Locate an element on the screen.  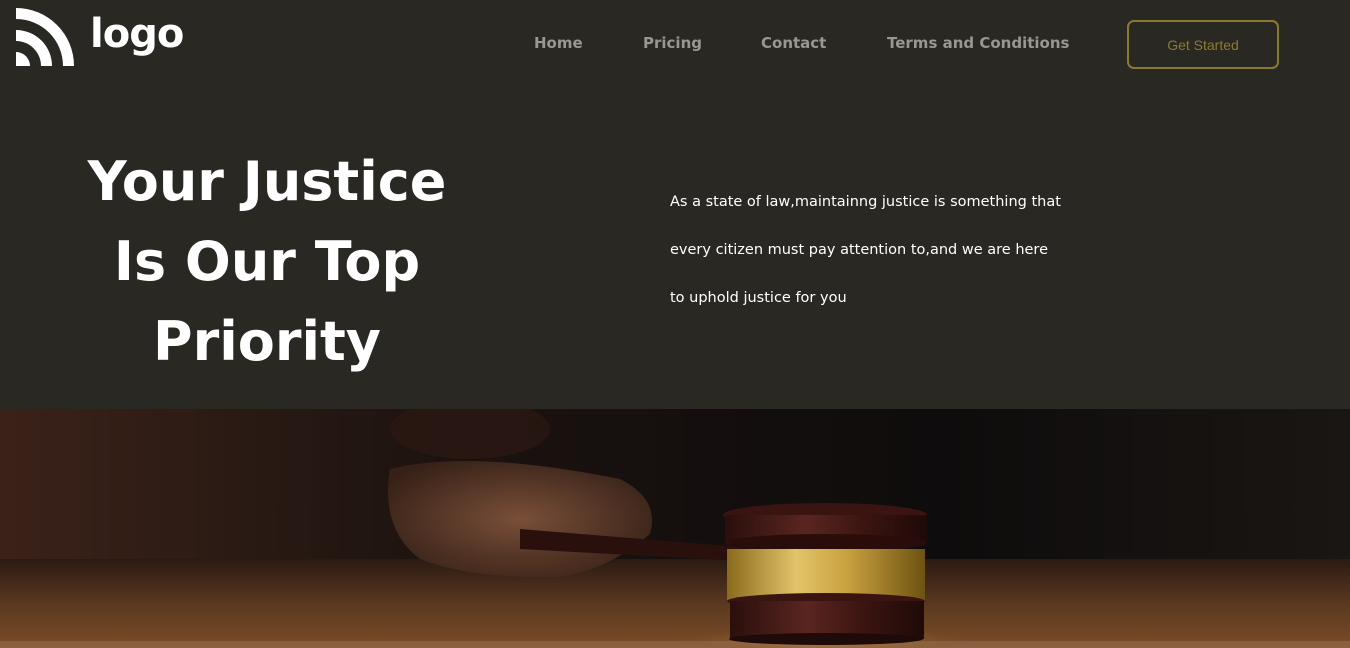
hero-title: Your Justice Is Our Top Priority is located at coordinates (267, 262).